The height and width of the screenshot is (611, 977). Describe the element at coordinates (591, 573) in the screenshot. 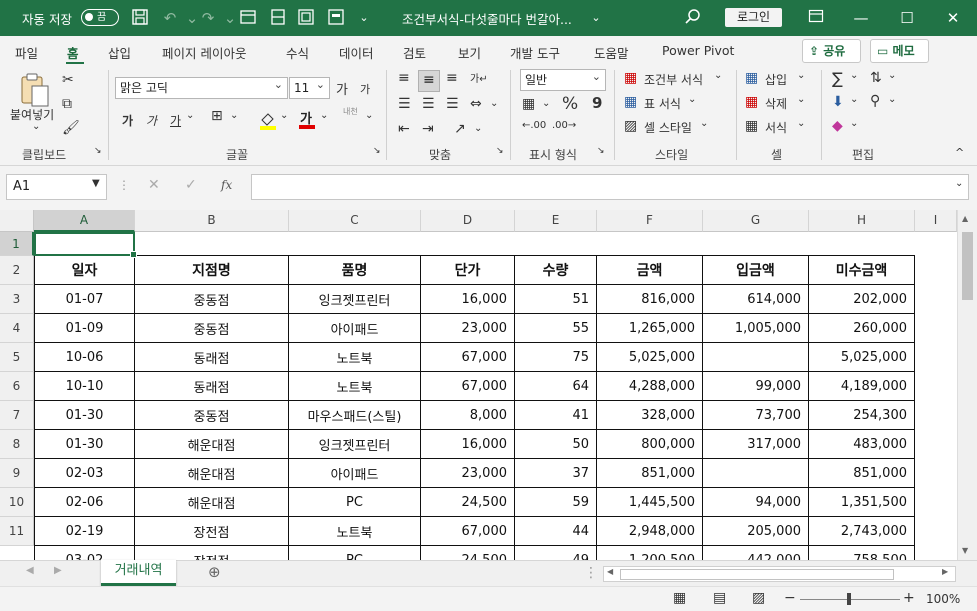

I see `tab-split-grip-icon: ⋮` at that location.